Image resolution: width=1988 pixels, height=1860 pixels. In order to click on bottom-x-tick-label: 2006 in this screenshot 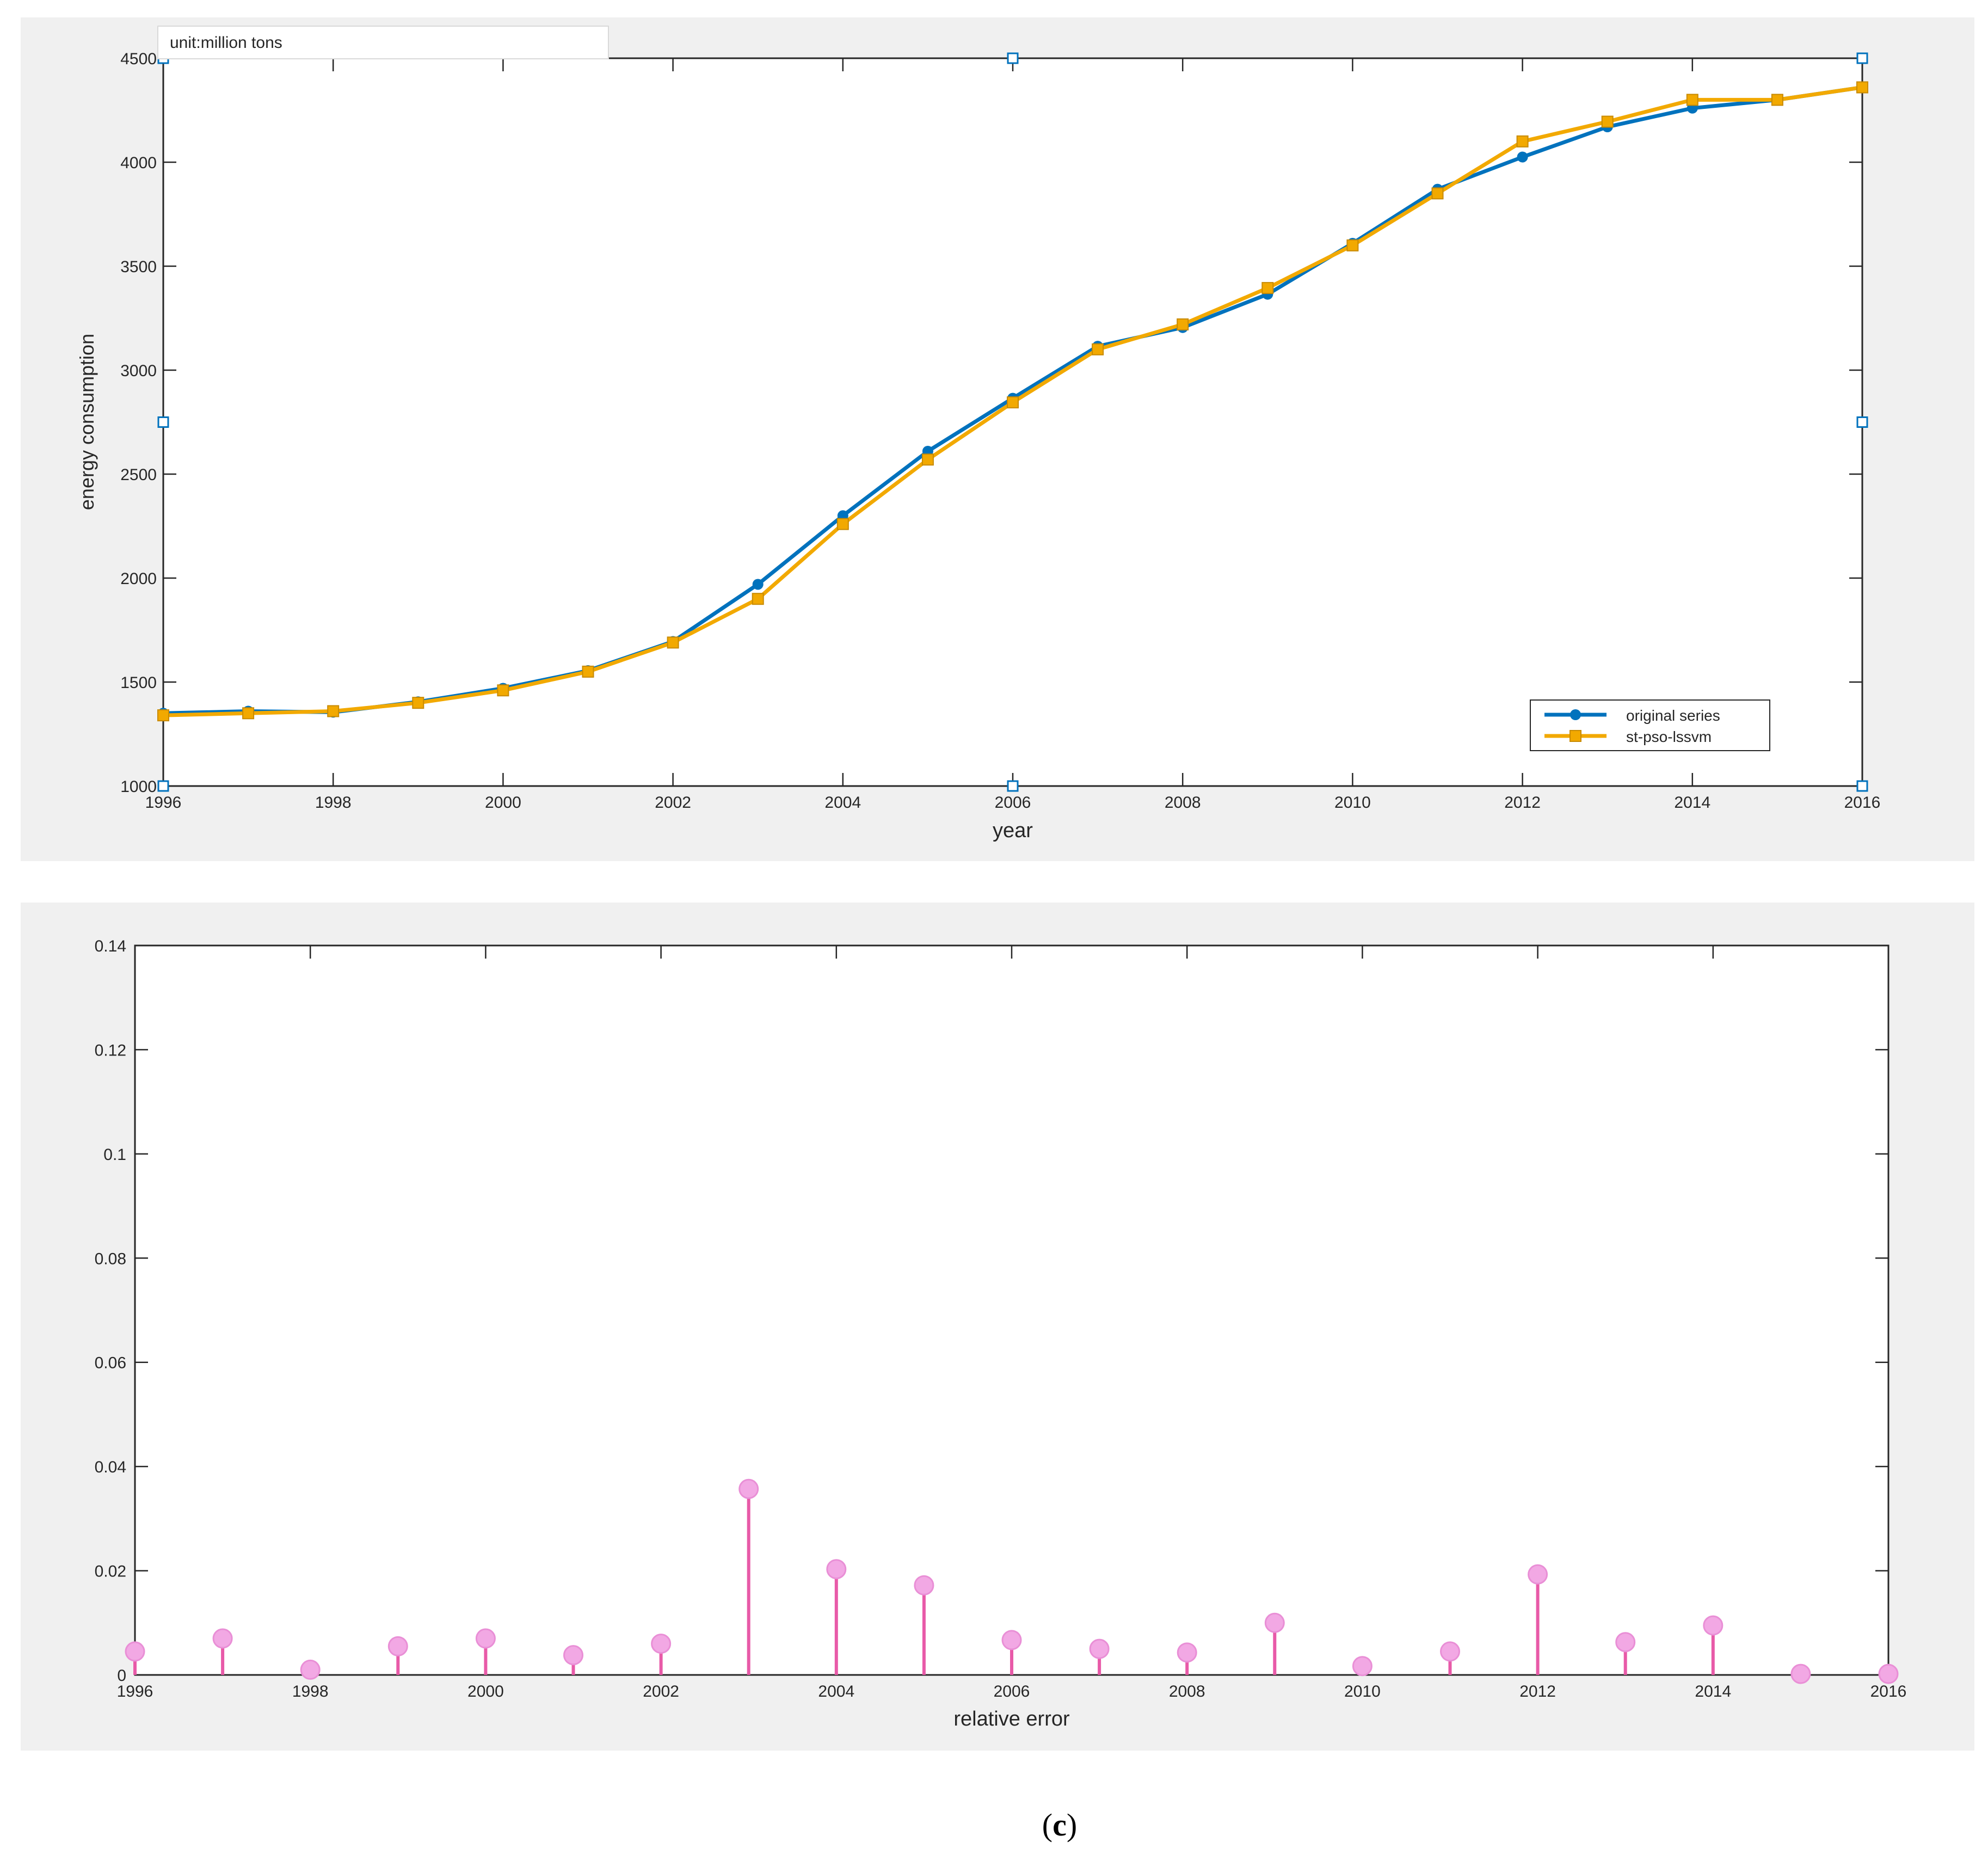, I will do `click(1012, 1692)`.